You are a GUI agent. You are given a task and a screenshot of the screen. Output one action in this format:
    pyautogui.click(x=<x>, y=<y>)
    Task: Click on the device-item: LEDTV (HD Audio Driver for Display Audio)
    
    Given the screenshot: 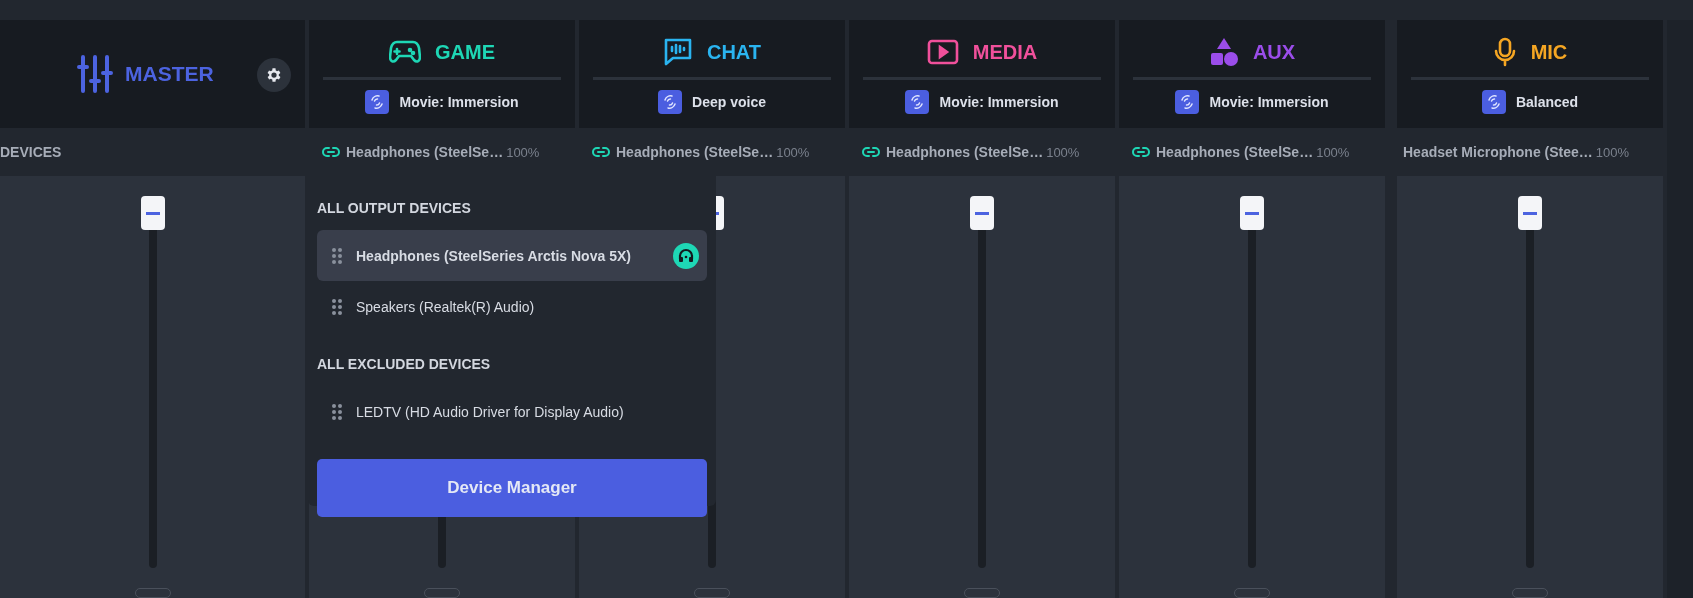 What is the action you would take?
    pyautogui.click(x=512, y=411)
    